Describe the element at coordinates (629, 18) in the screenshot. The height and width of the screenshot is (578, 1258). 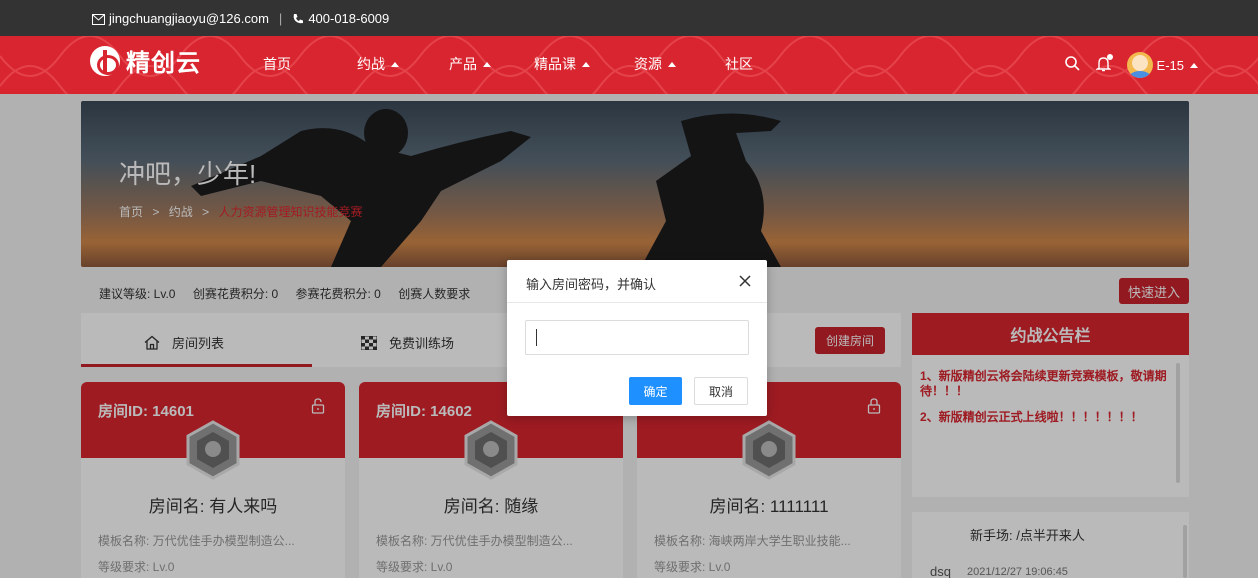
I see `contact-bar: jingchuangjiaoyu@126.com | 400-018-6009` at that location.